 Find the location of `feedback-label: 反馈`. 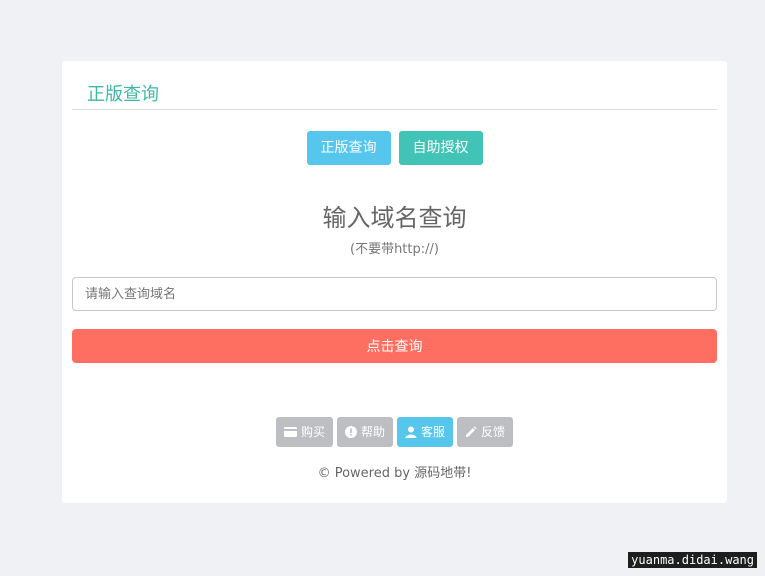

feedback-label: 反馈 is located at coordinates (493, 432).